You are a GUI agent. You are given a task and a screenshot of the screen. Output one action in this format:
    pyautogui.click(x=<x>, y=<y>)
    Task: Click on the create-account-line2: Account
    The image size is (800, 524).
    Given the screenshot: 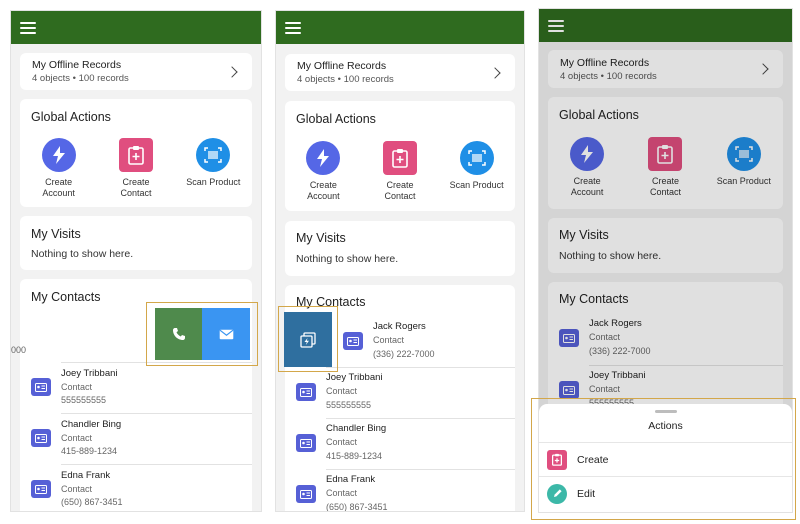 What is the action you would take?
    pyautogui.click(x=58, y=193)
    